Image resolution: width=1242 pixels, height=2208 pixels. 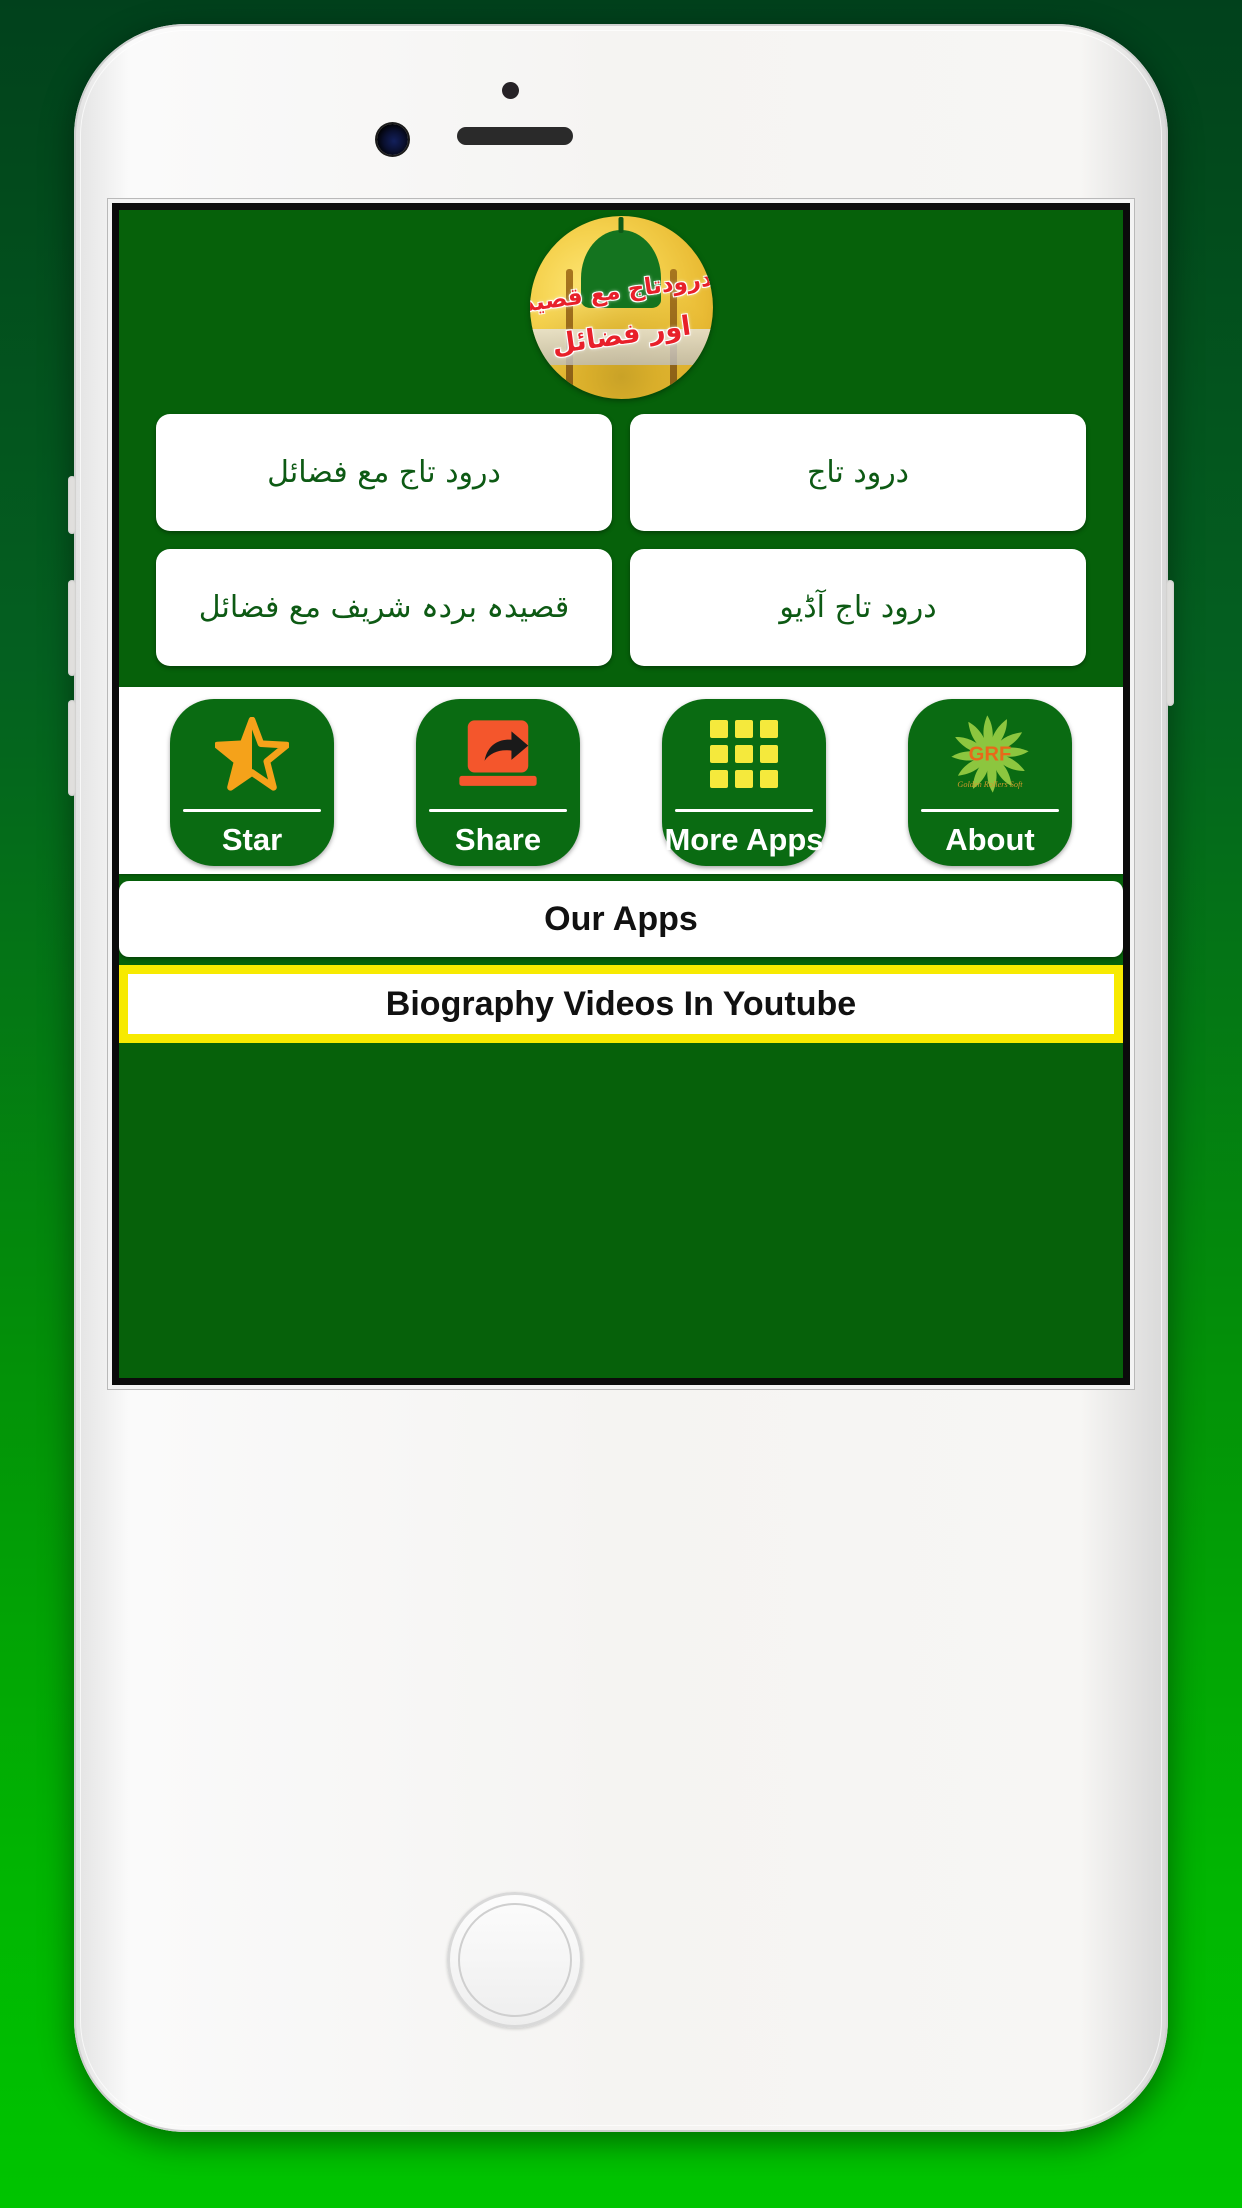 I want to click on grf-logo-icon: GRF Golden Rollers Soft, so click(x=990, y=754).